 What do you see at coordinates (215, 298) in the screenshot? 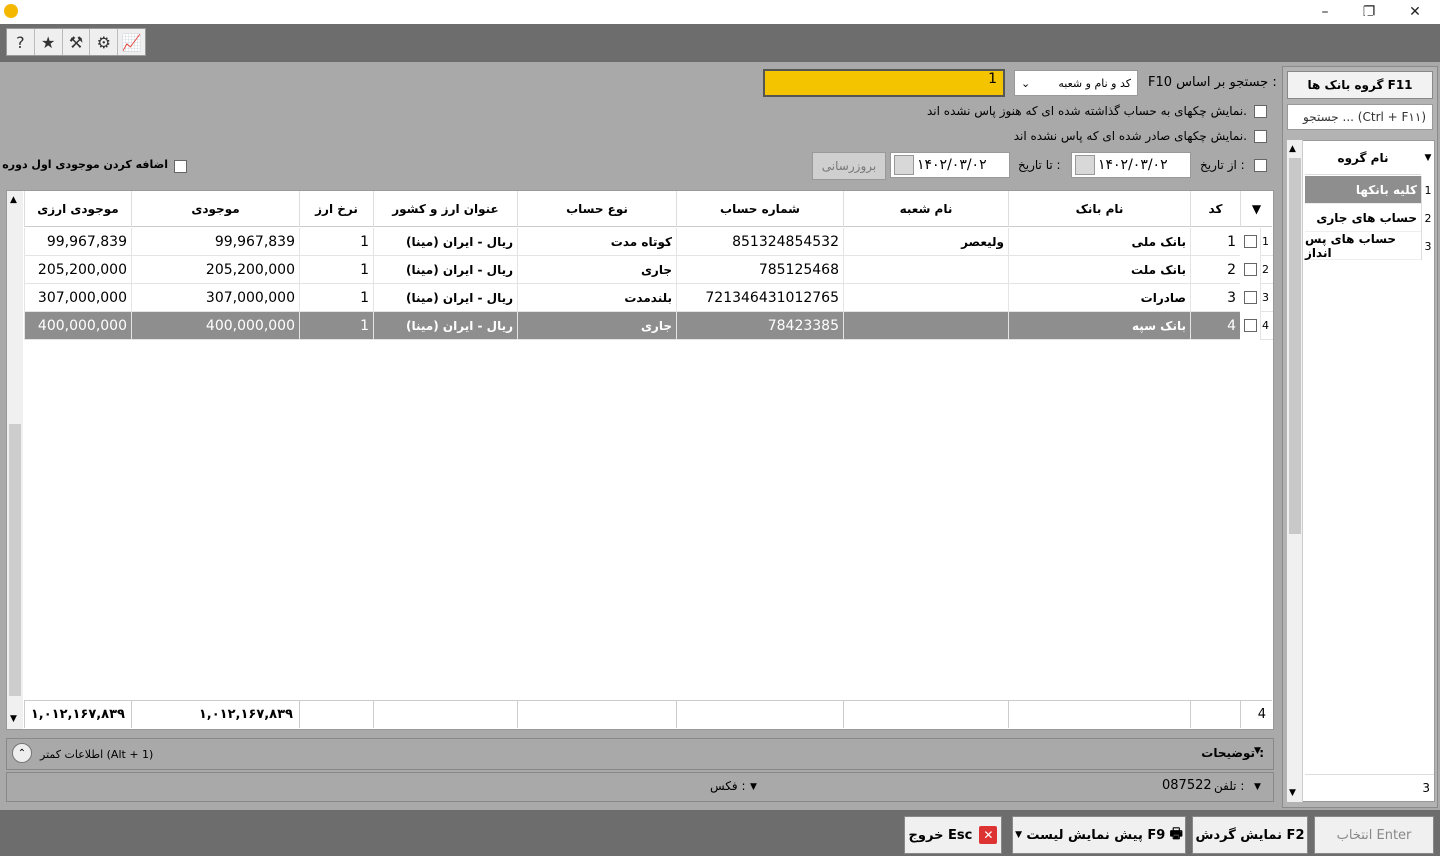
I see `cell-balance: 307,000,000` at bounding box center [215, 298].